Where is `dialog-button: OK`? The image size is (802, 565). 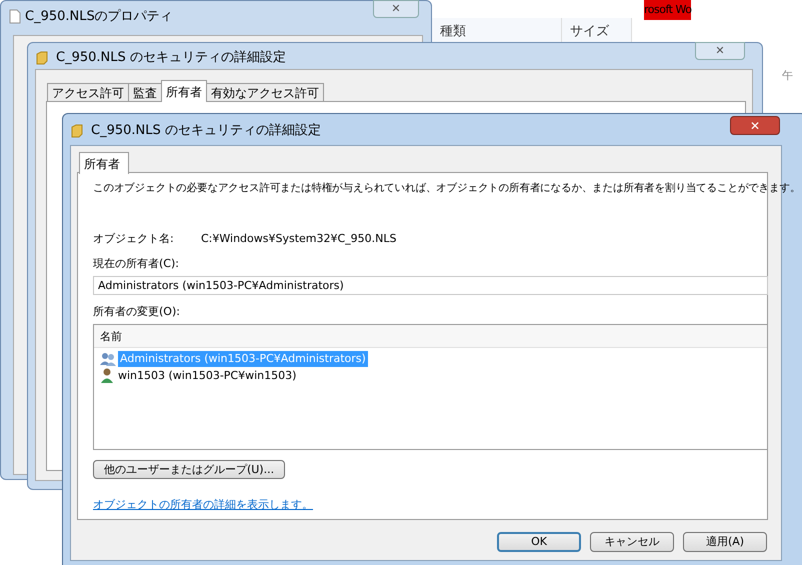 dialog-button: OK is located at coordinates (539, 542).